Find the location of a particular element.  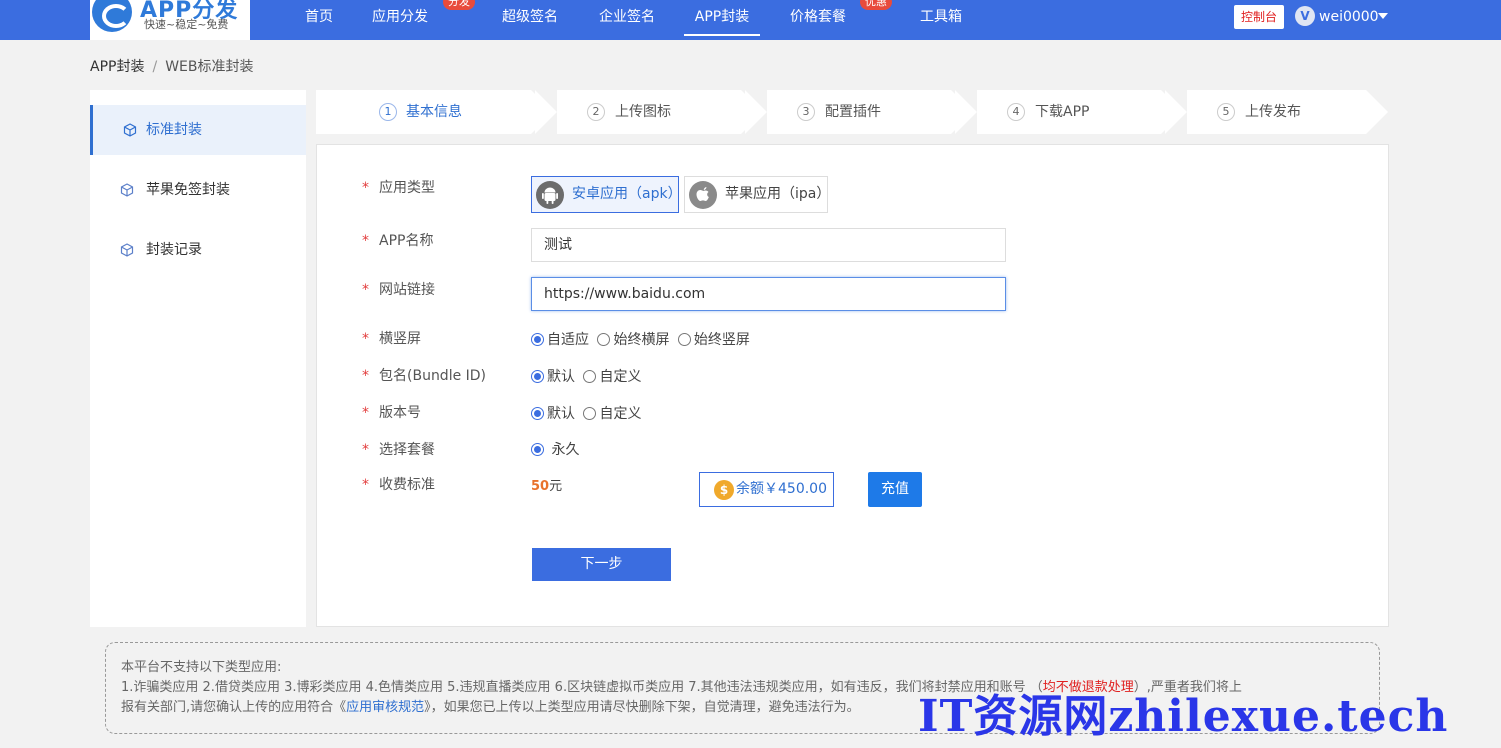

step-label: 基本信息 is located at coordinates (434, 112).